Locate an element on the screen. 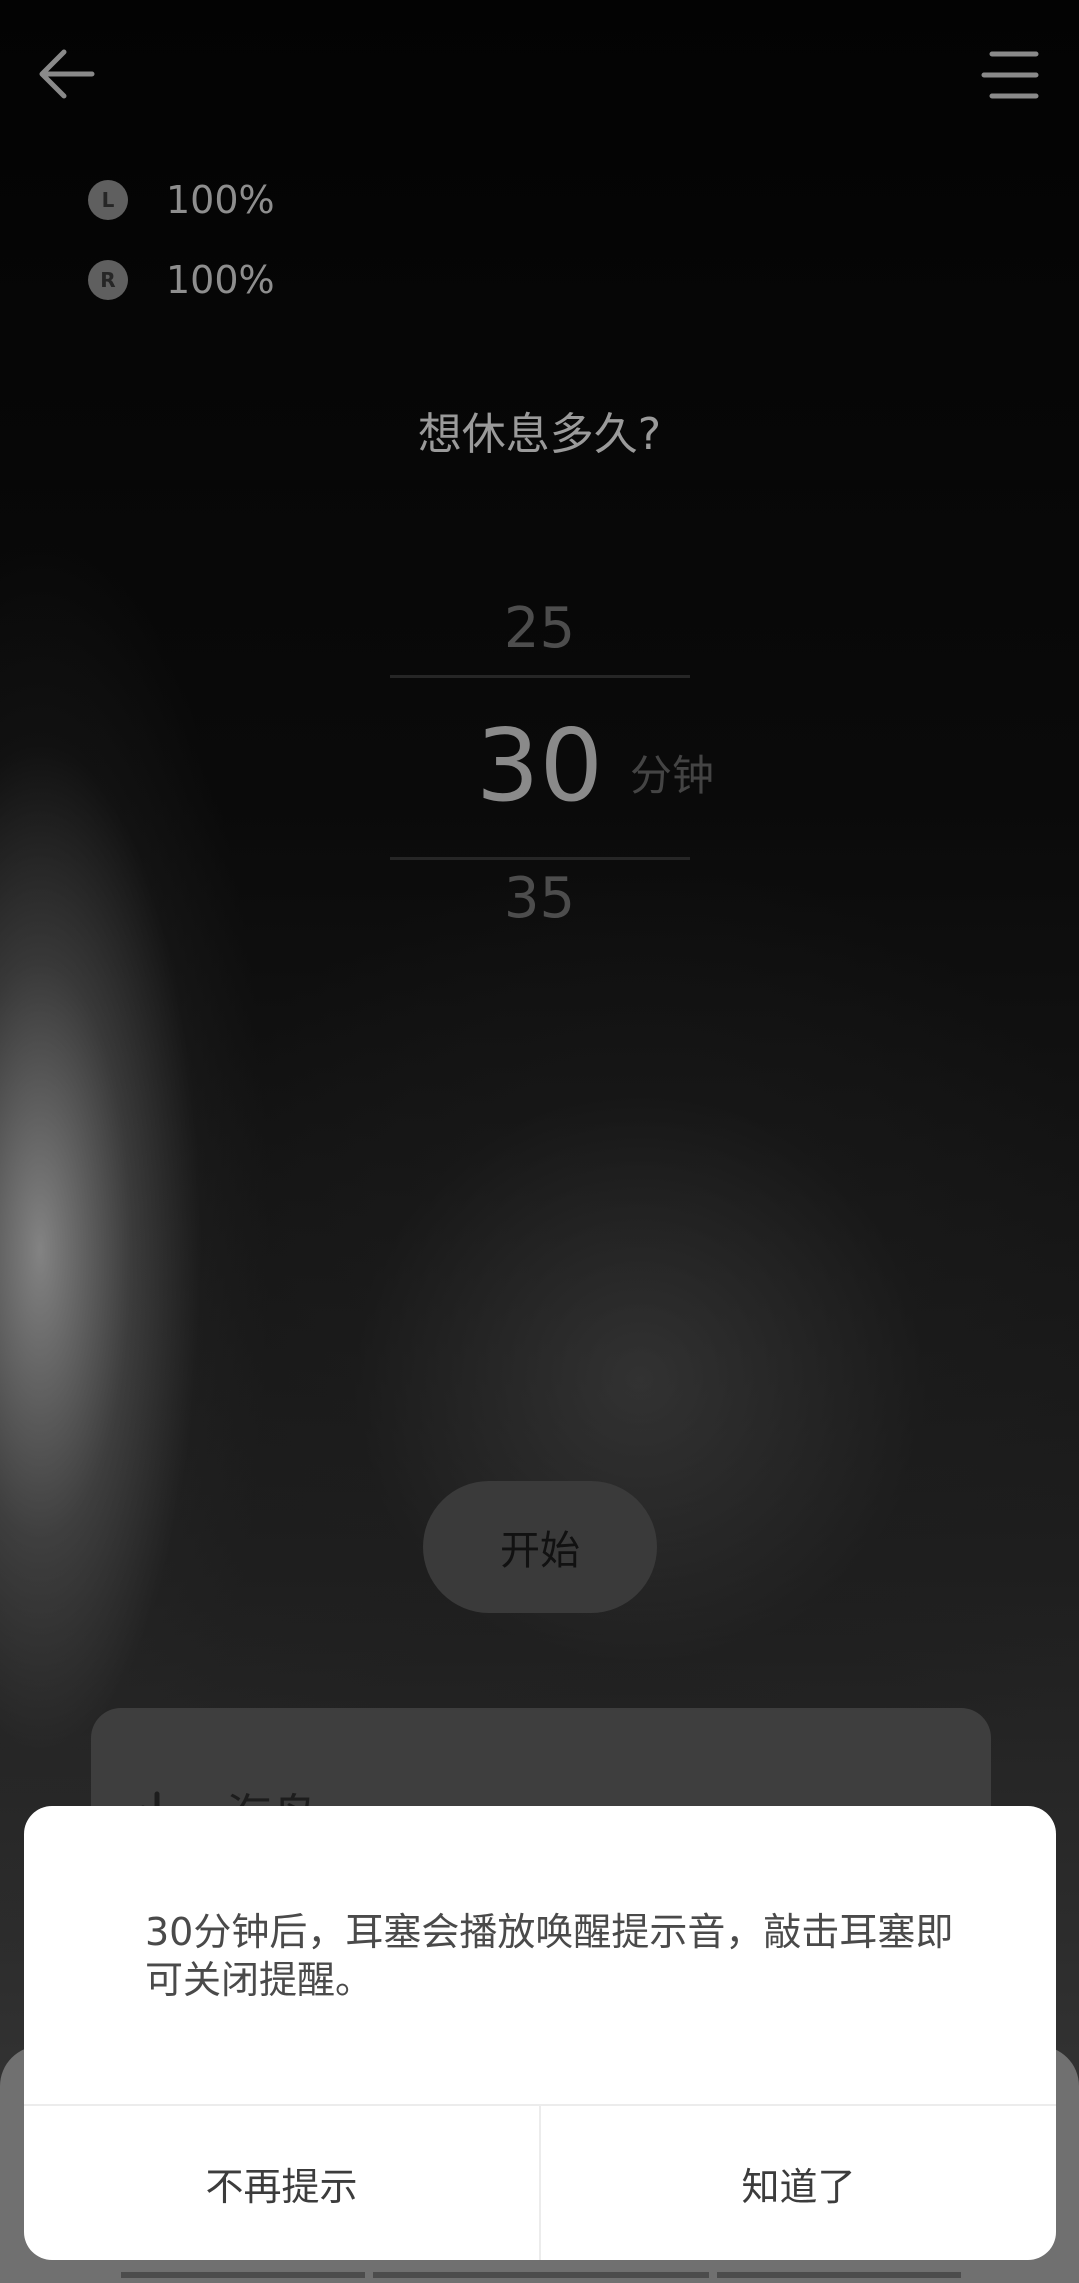 Image resolution: width=1079 pixels, height=2283 pixels. left-battery-value: 100% is located at coordinates (220, 200).